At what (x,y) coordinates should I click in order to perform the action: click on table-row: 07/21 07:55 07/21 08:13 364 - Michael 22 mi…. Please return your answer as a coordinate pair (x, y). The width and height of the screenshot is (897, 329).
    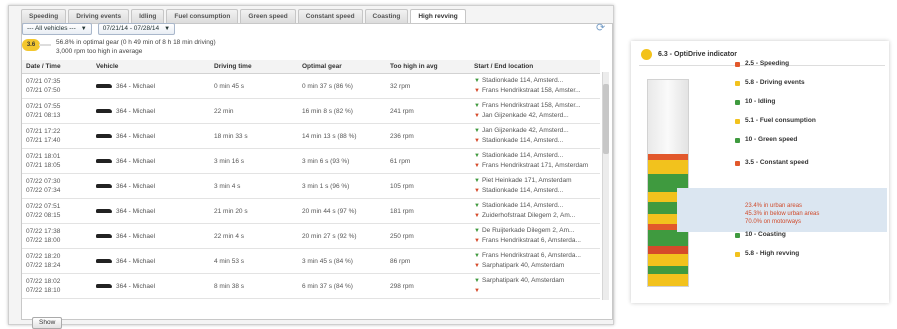
    Looking at the image, I should click on (311, 111).